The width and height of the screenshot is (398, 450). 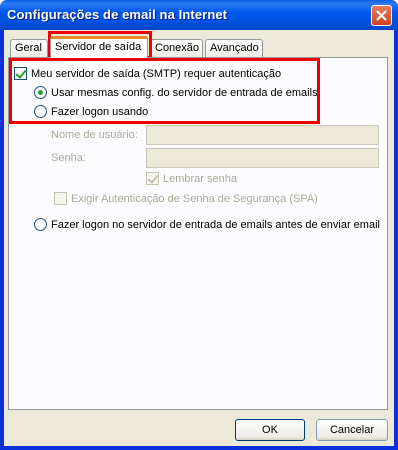 What do you see at coordinates (152, 178) in the screenshot?
I see `remember-password-checkbox` at bounding box center [152, 178].